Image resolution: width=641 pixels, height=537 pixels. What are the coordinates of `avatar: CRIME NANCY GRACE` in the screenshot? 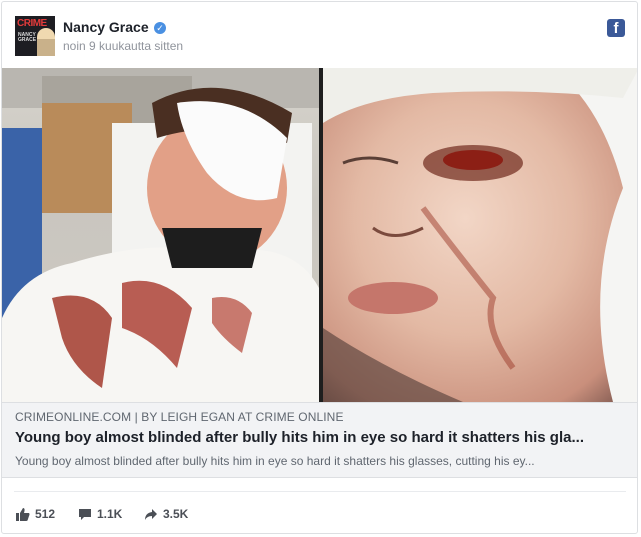 It's located at (35, 36).